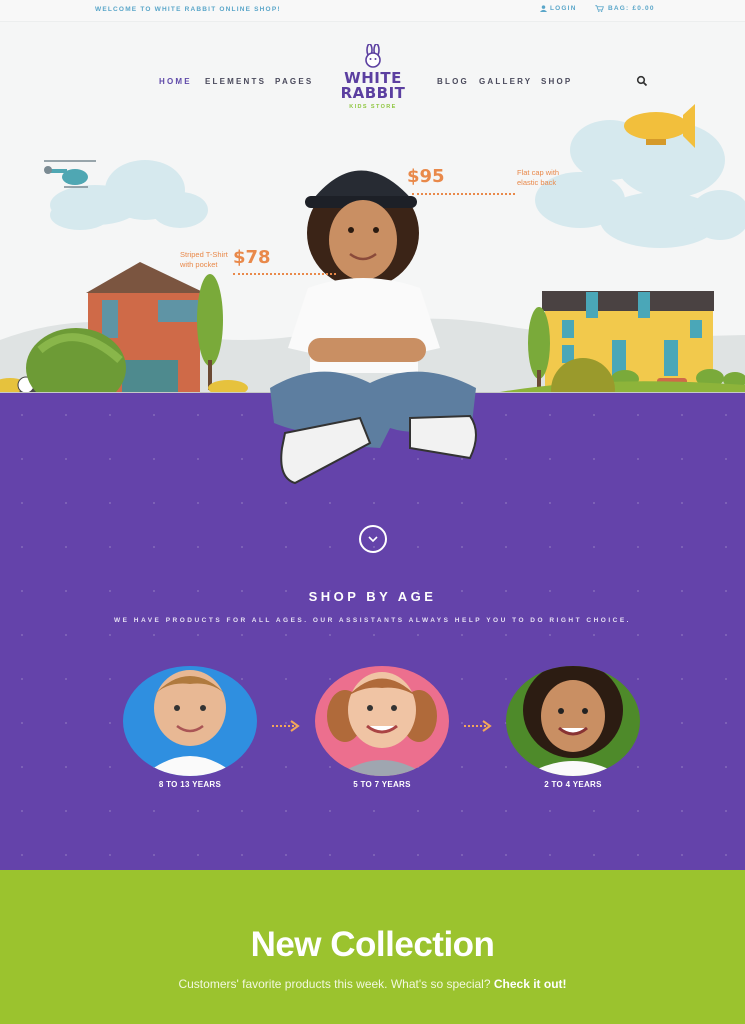 The height and width of the screenshot is (1024, 745). I want to click on chevron-down-icon, so click(373, 539).